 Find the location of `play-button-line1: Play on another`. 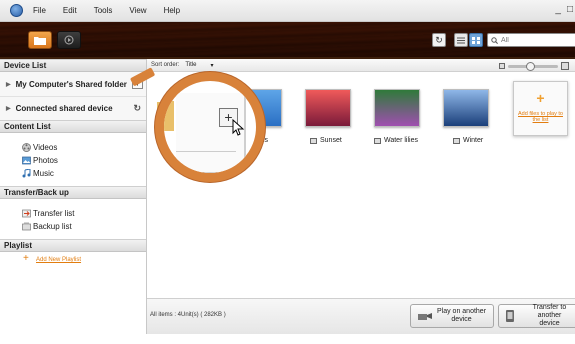

play-button-line1: Play on another is located at coordinates (462, 311).